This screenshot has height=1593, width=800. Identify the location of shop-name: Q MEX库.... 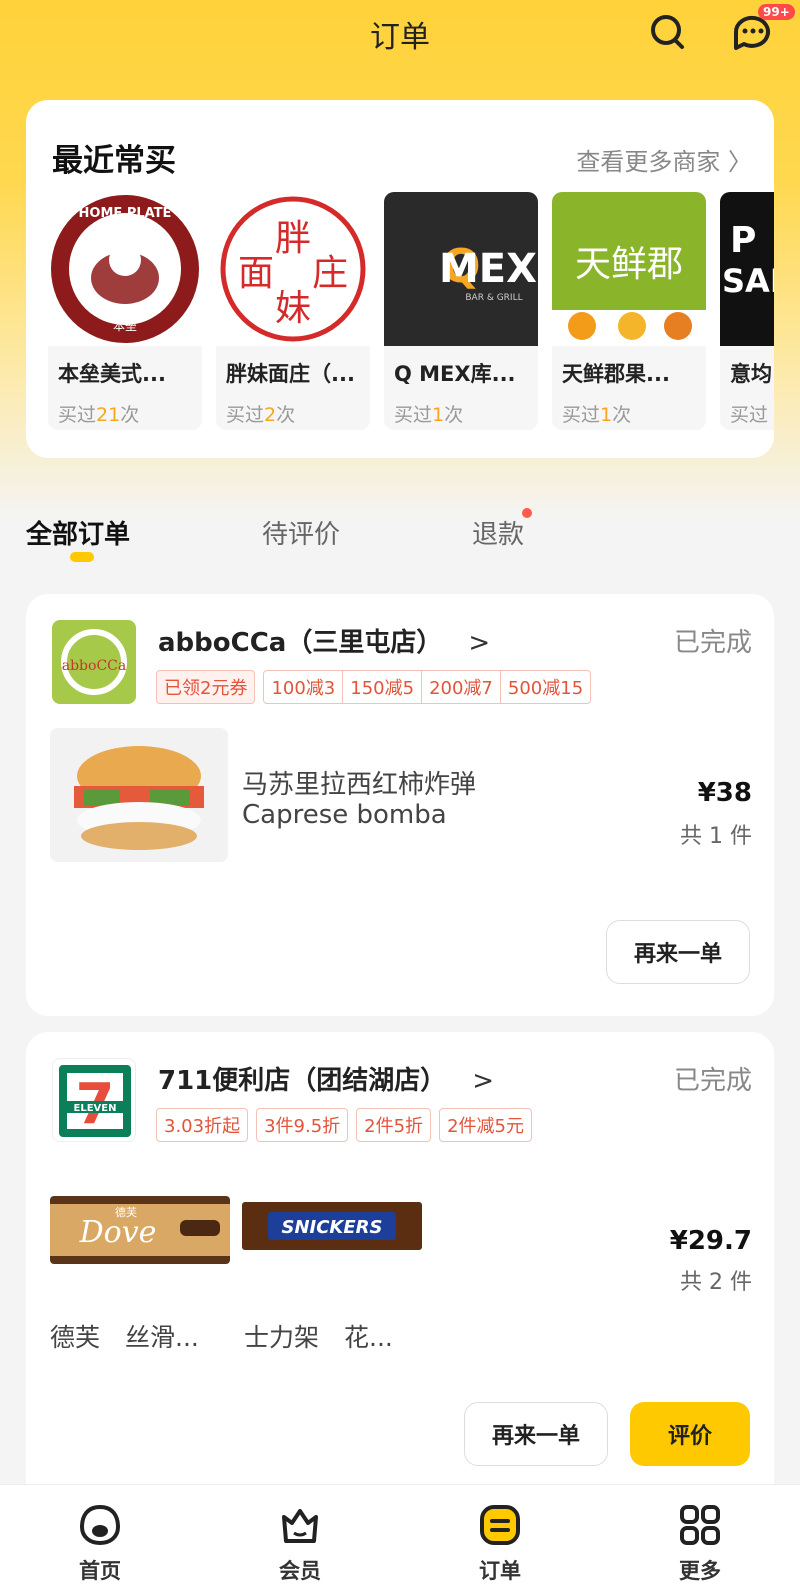
(455, 374).